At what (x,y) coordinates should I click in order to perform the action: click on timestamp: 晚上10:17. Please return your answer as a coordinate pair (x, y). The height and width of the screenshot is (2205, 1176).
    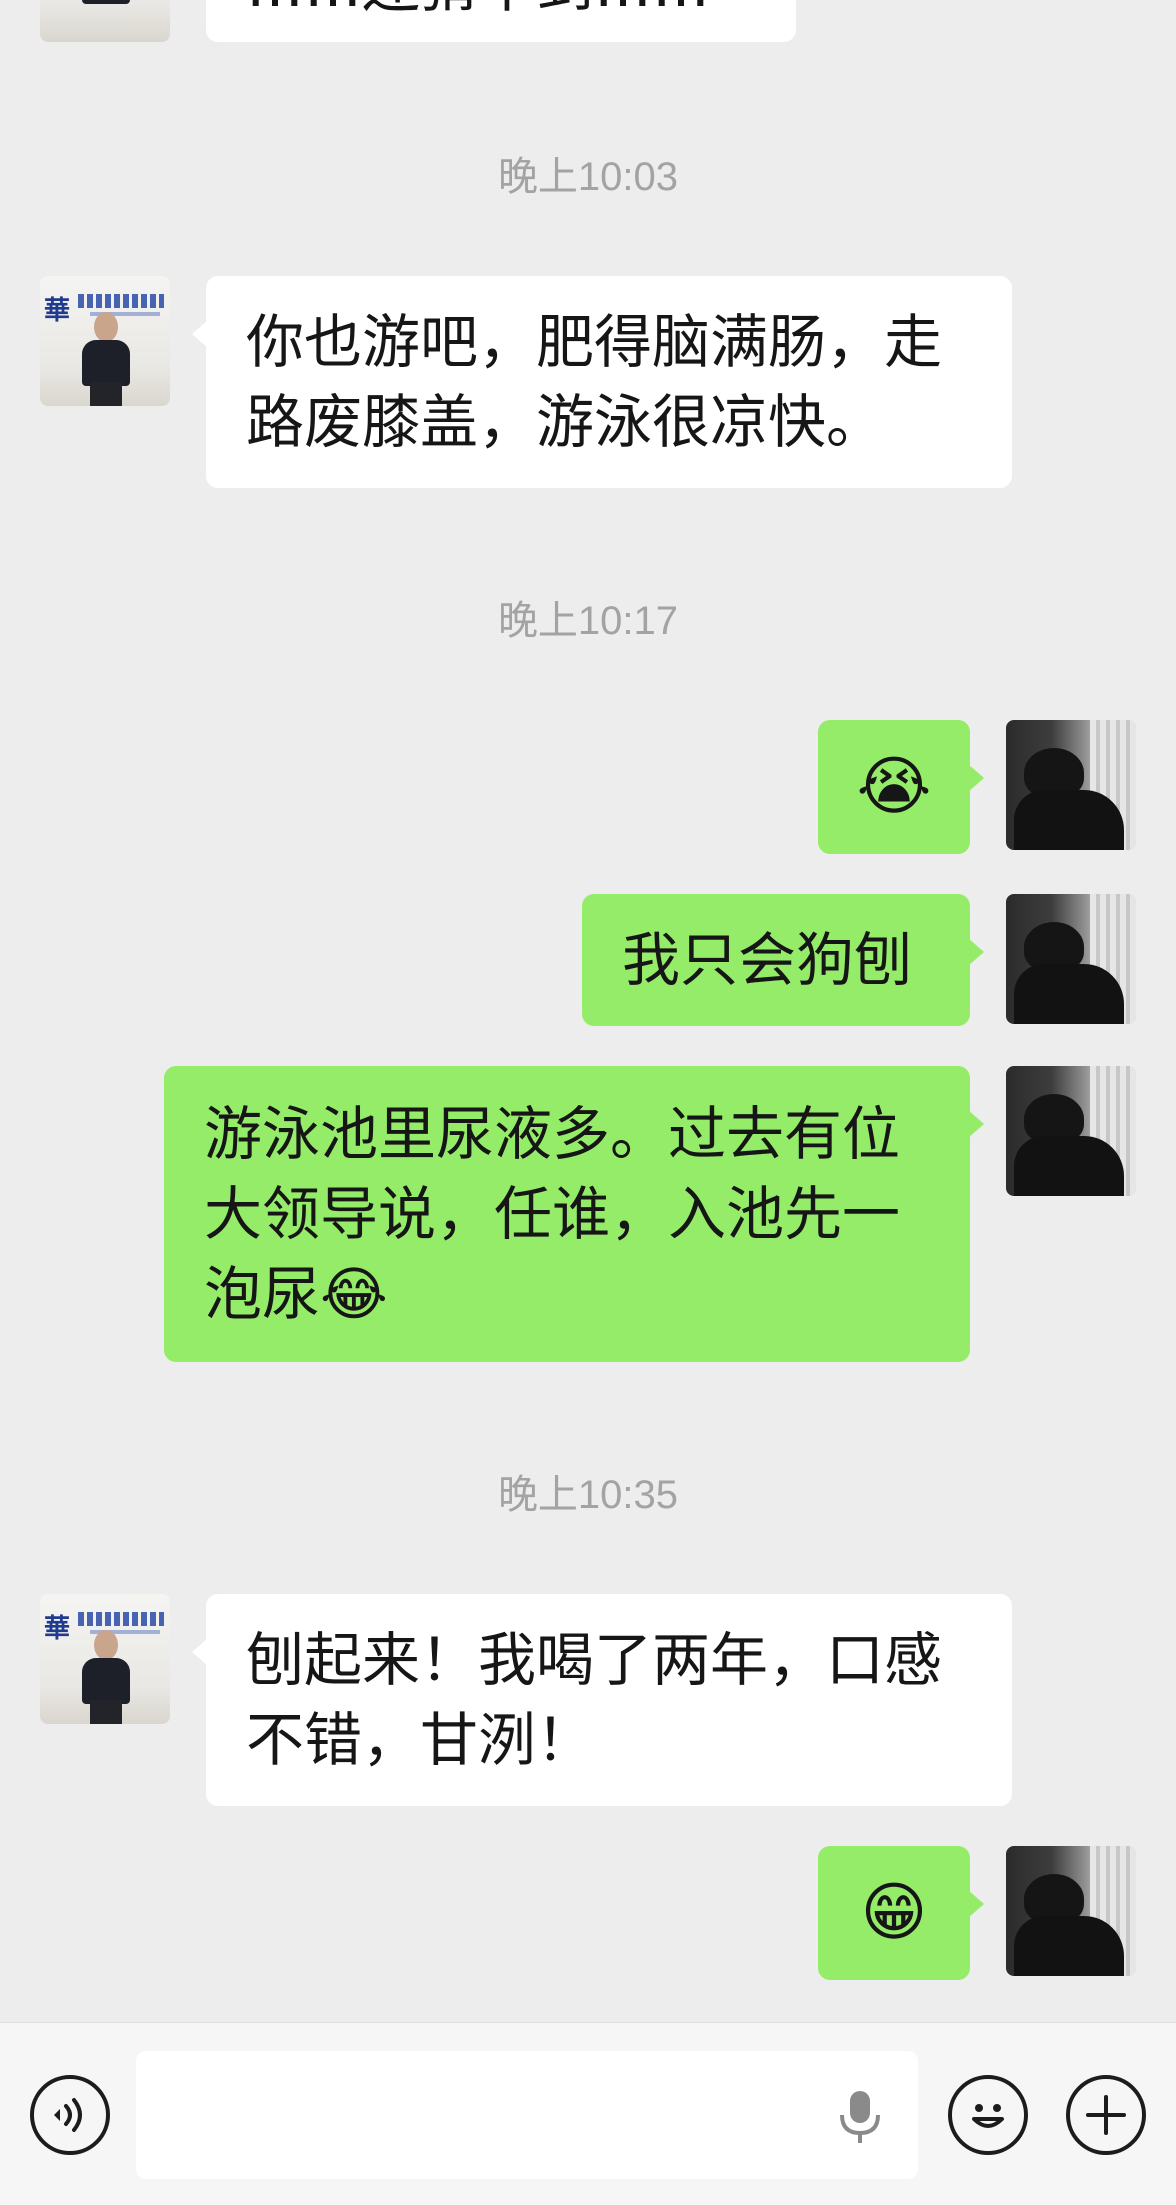
    Looking at the image, I should click on (588, 621).